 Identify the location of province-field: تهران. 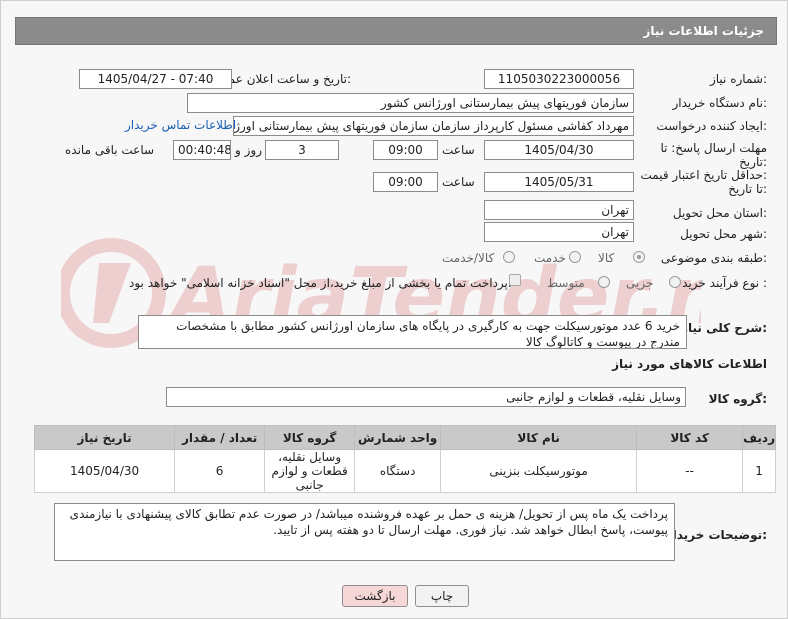
(559, 210).